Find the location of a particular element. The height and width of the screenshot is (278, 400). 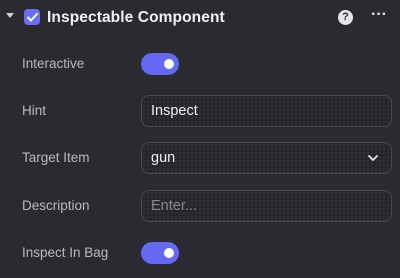

more-options-icon: ··· is located at coordinates (379, 16).